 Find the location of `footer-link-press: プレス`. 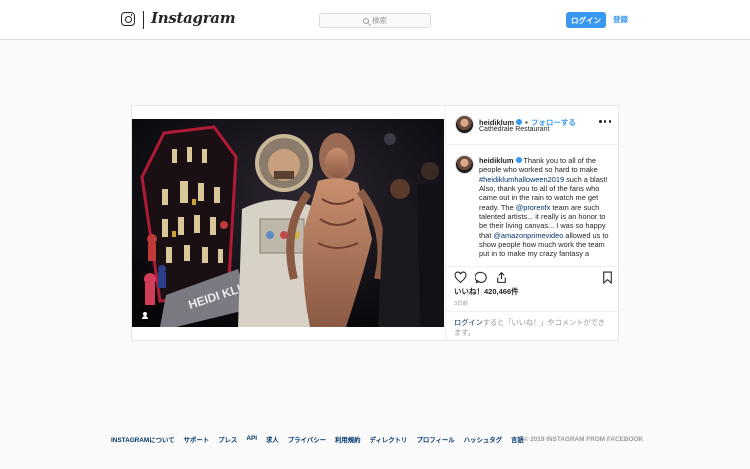

footer-link-press: プレス is located at coordinates (227, 439).